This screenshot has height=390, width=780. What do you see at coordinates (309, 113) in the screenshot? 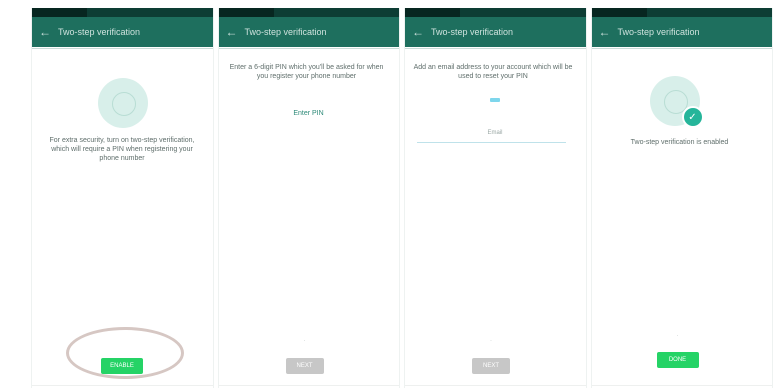
I see `enter-pin-link: Enter PIN` at bounding box center [309, 113].